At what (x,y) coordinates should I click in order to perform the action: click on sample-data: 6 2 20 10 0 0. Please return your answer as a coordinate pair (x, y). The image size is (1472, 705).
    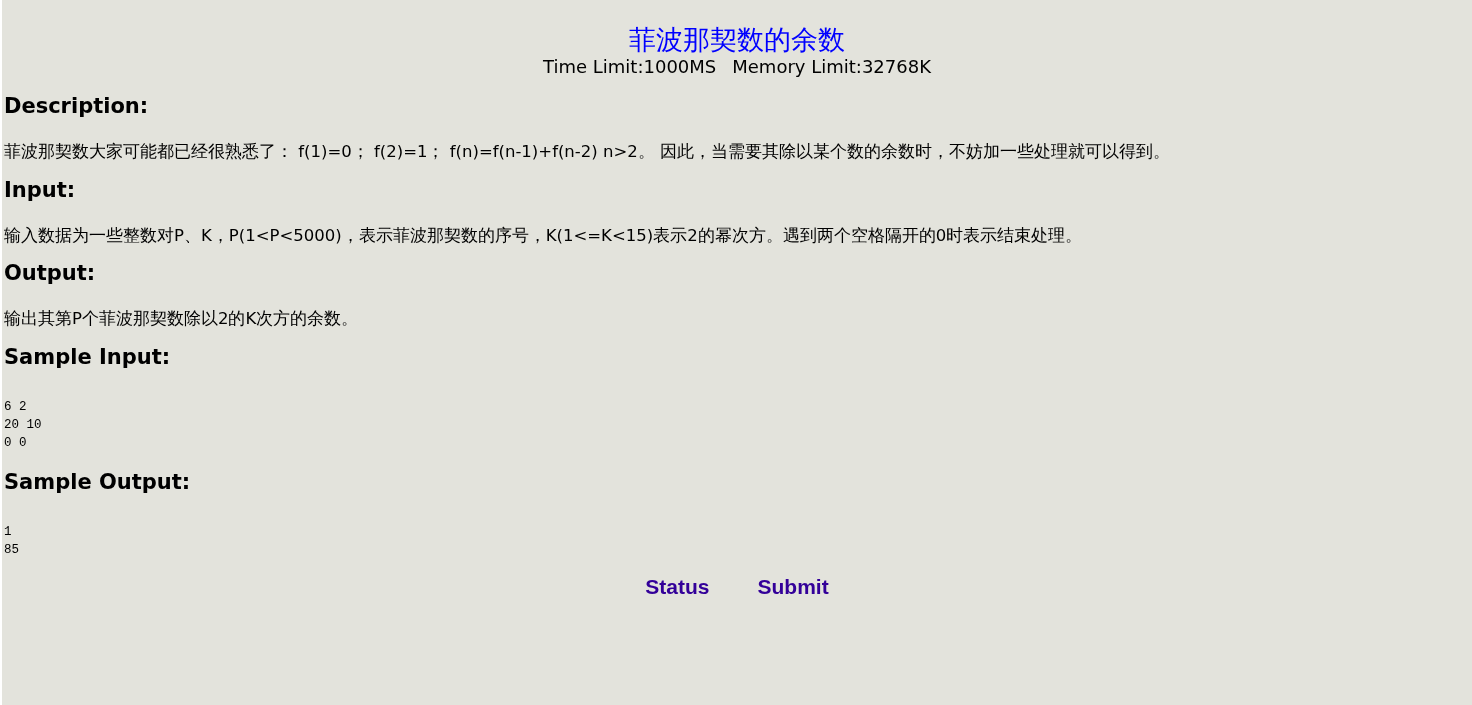
    Looking at the image, I should click on (23, 426).